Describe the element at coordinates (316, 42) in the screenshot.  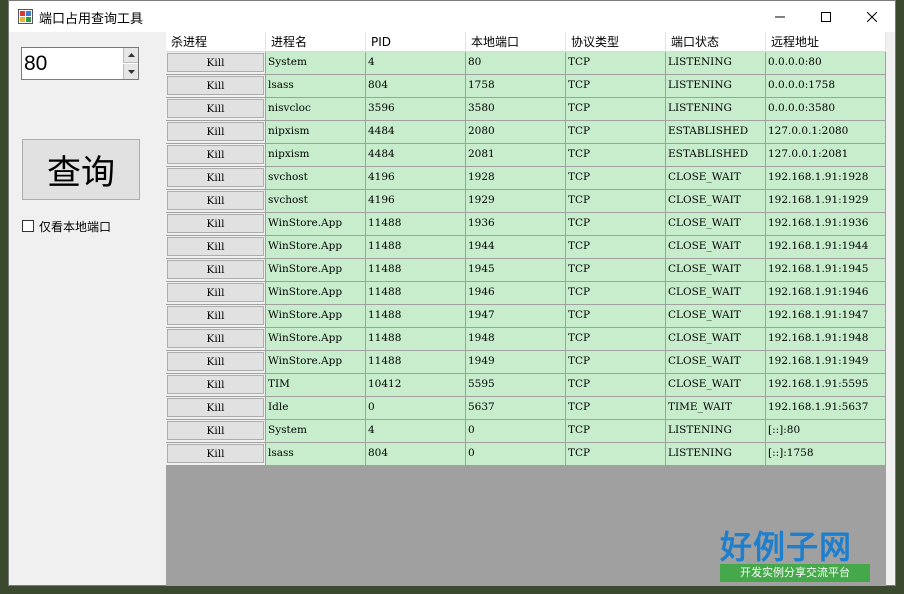
I see `column-header: 进程名` at that location.